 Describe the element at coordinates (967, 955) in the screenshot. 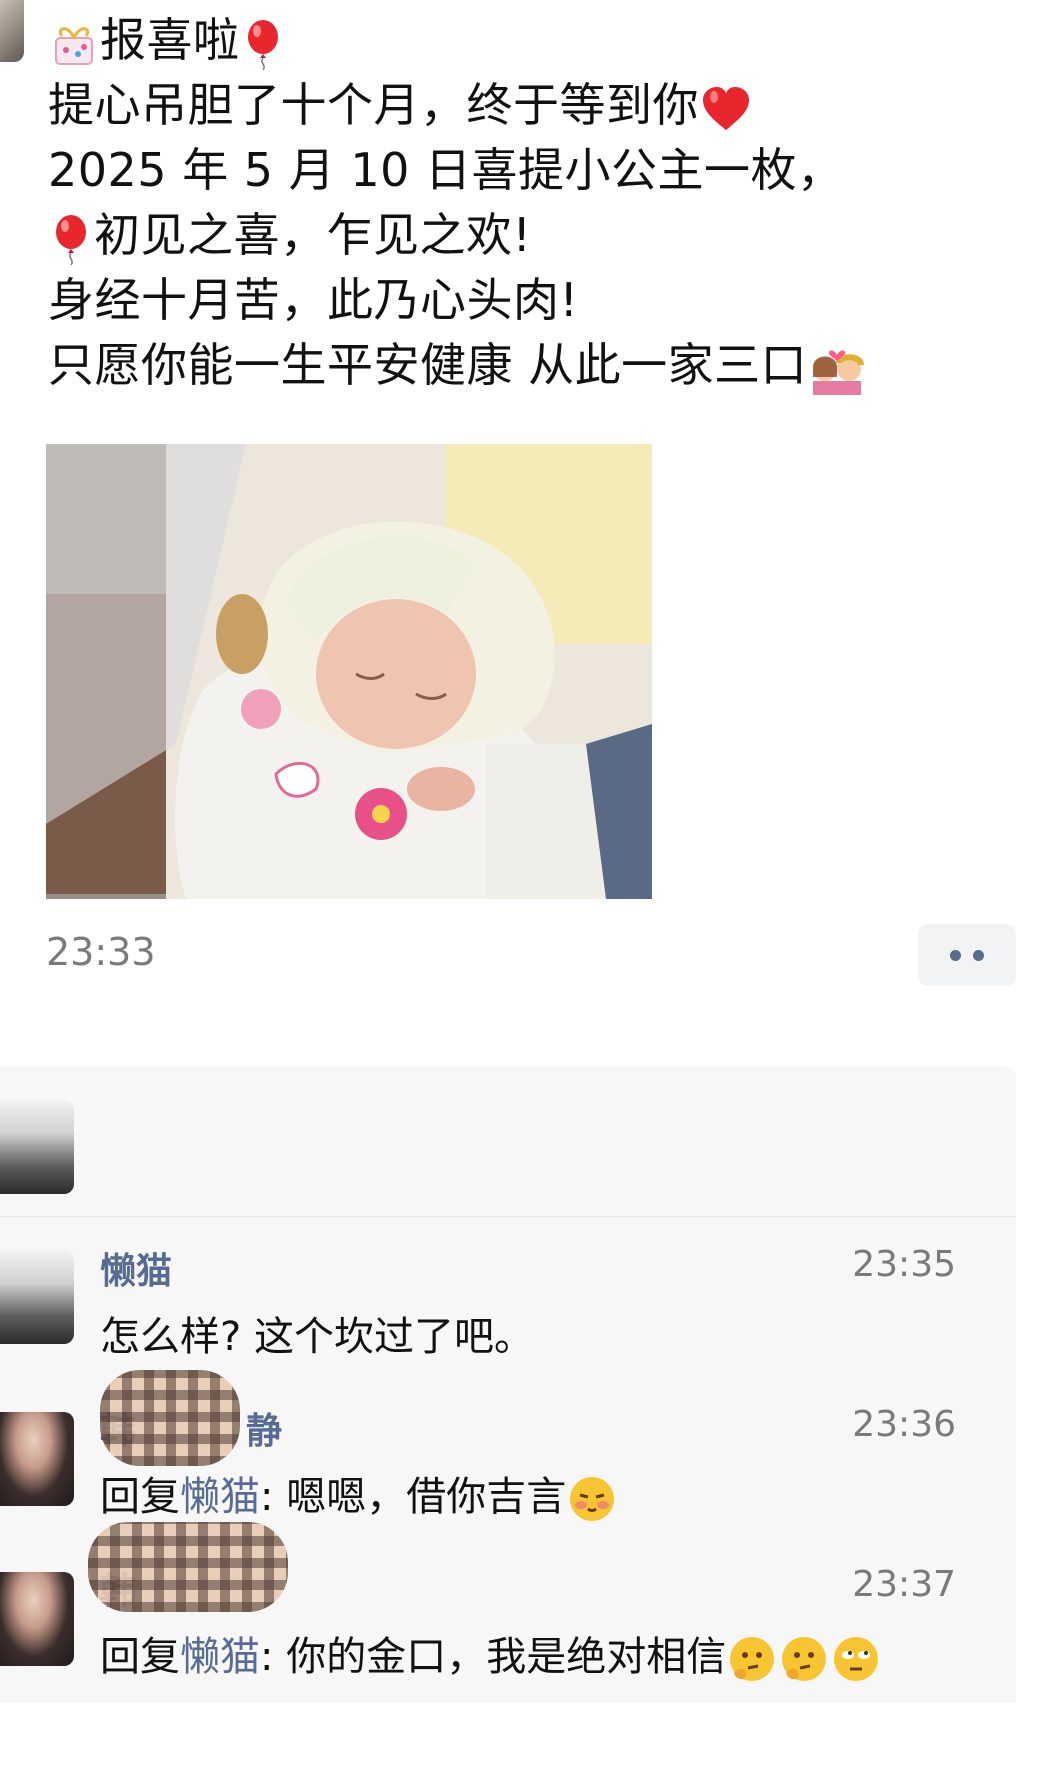

I see `more-options-button` at that location.